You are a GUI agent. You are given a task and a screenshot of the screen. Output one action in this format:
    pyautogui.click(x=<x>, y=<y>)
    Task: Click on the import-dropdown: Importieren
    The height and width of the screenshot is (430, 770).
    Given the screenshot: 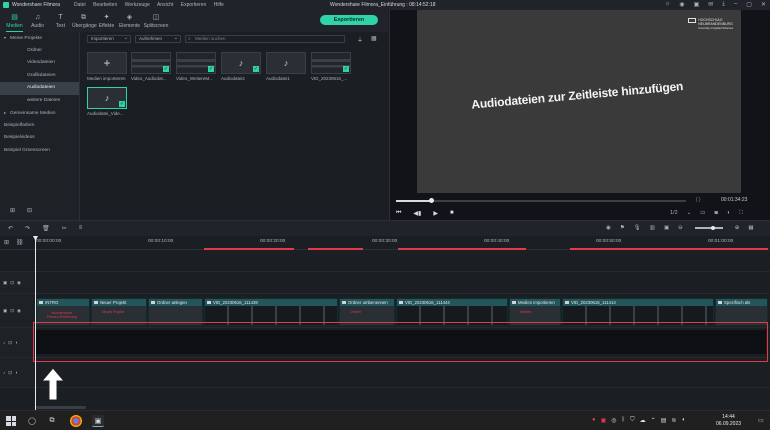 What is the action you would take?
    pyautogui.click(x=109, y=39)
    